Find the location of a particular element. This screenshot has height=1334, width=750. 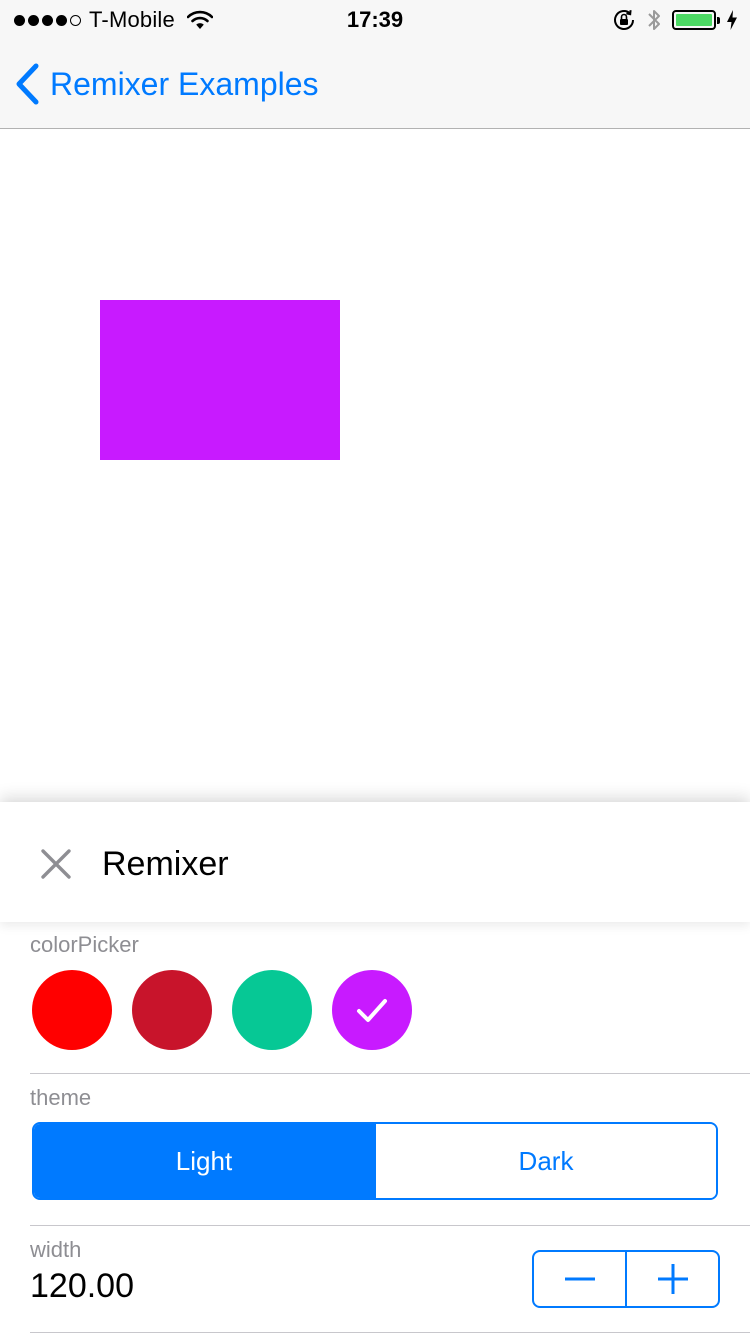

status-bar: T-Mobile 17:39 is located at coordinates (375, 20).